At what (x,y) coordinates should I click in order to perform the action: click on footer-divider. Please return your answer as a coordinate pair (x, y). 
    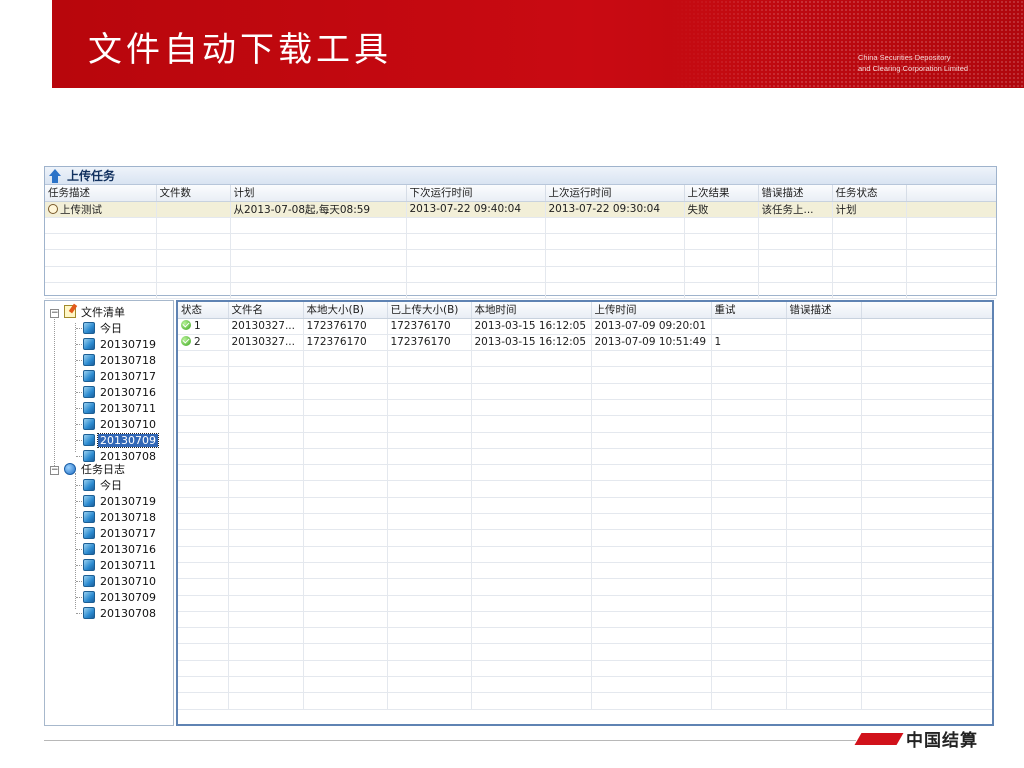
    Looking at the image, I should click on (450, 740).